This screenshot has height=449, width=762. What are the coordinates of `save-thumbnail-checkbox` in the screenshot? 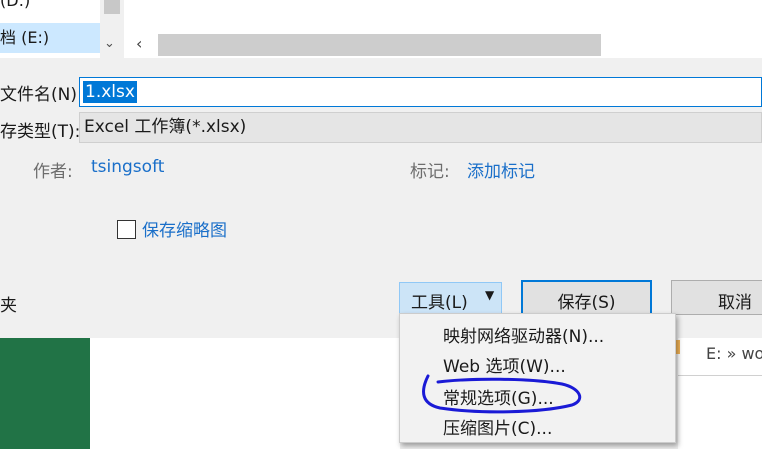 It's located at (126, 229).